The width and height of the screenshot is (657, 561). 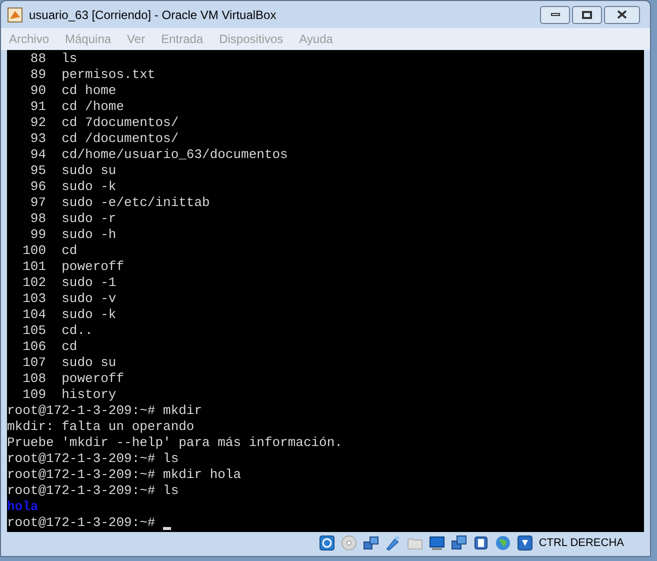 I want to click on close-icon, so click(x=622, y=14).